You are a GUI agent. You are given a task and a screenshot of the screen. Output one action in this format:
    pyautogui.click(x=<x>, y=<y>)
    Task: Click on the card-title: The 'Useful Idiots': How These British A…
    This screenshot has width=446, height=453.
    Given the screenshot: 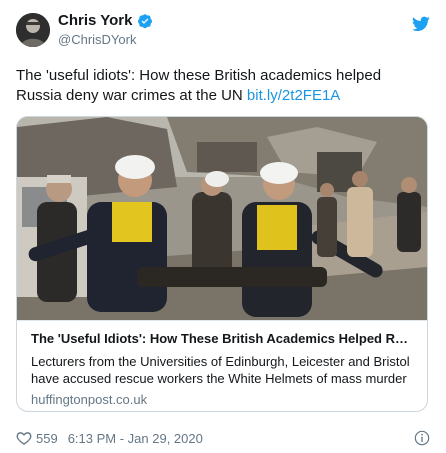 What is the action you would take?
    pyautogui.click(x=223, y=338)
    